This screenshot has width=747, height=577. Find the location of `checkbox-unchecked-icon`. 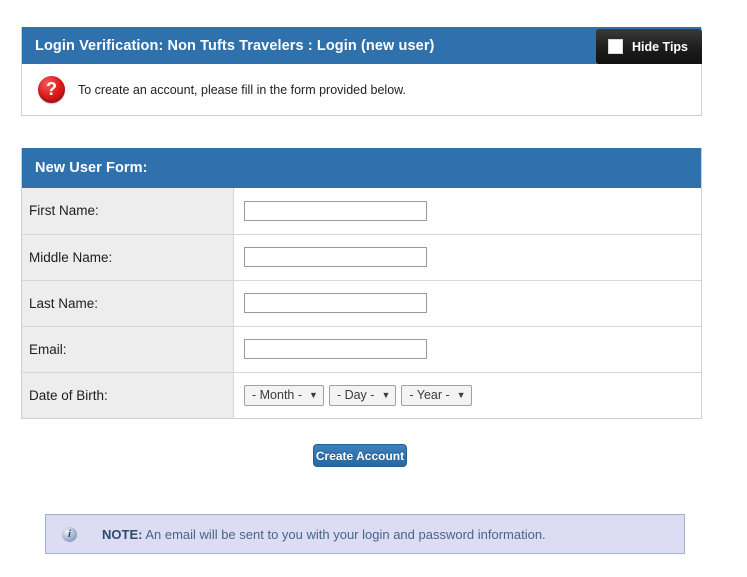

checkbox-unchecked-icon is located at coordinates (615, 46).